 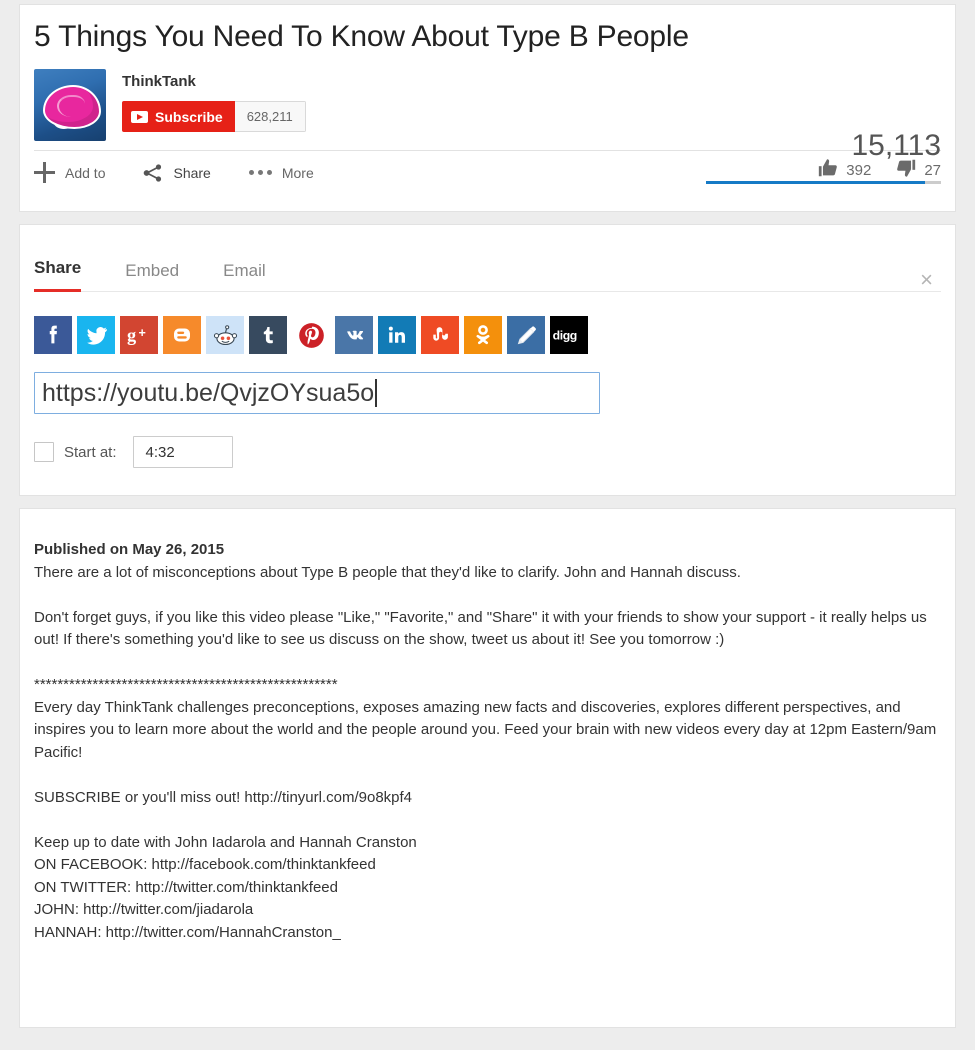 I want to click on add-to-button: Add to, so click(x=69, y=172).